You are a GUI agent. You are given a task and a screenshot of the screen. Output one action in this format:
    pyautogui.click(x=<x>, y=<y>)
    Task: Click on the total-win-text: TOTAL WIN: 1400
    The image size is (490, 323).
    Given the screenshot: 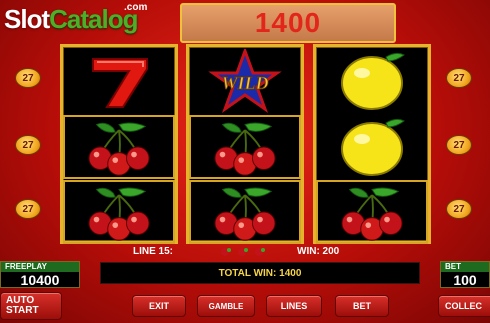 What is the action you would take?
    pyautogui.click(x=260, y=273)
    